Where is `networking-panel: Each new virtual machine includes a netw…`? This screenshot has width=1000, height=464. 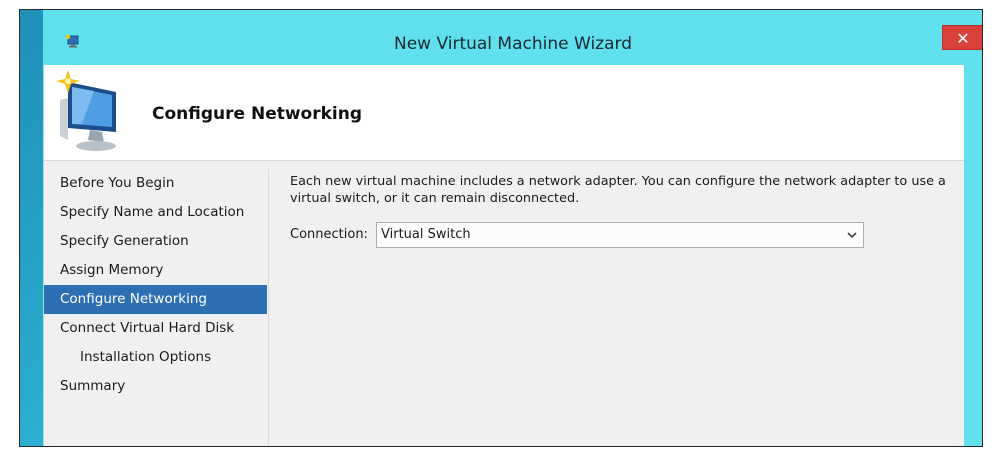 networking-panel: Each new virtual machine includes a netw… is located at coordinates (622, 210).